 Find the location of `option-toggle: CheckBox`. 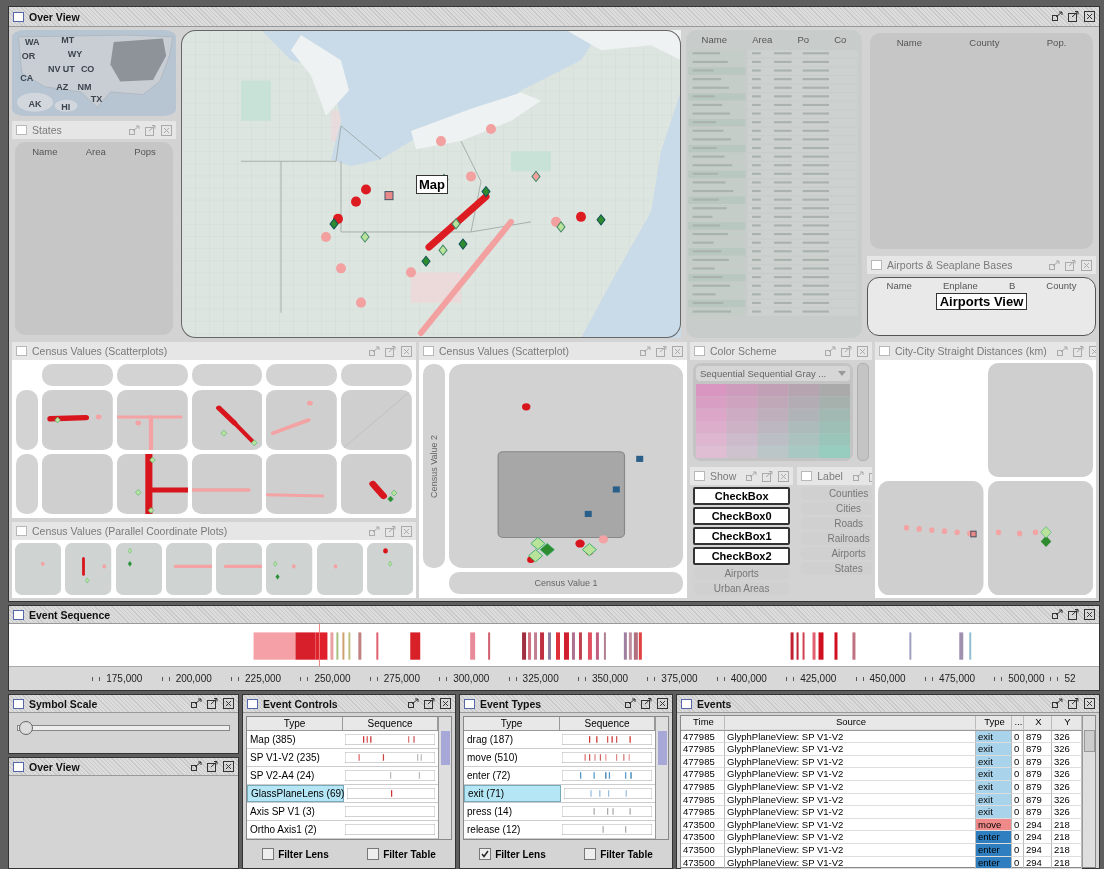

option-toggle: CheckBox is located at coordinates (742, 496).